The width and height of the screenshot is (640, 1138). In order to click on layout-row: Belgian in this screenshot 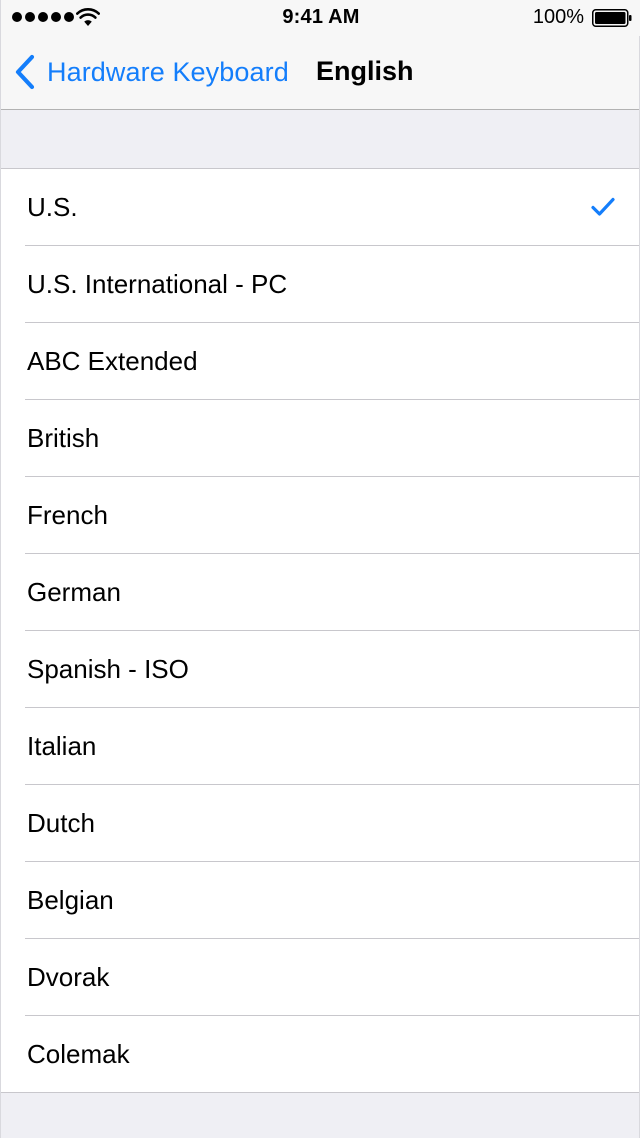, I will do `click(332, 900)`.